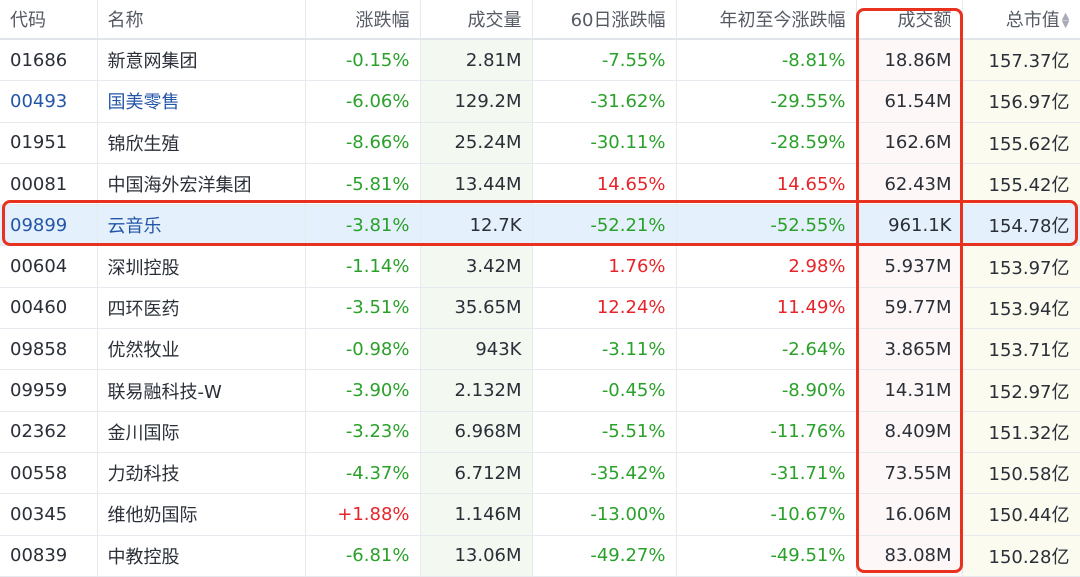  What do you see at coordinates (49, 432) in the screenshot?
I see `stock-code: 02362` at bounding box center [49, 432].